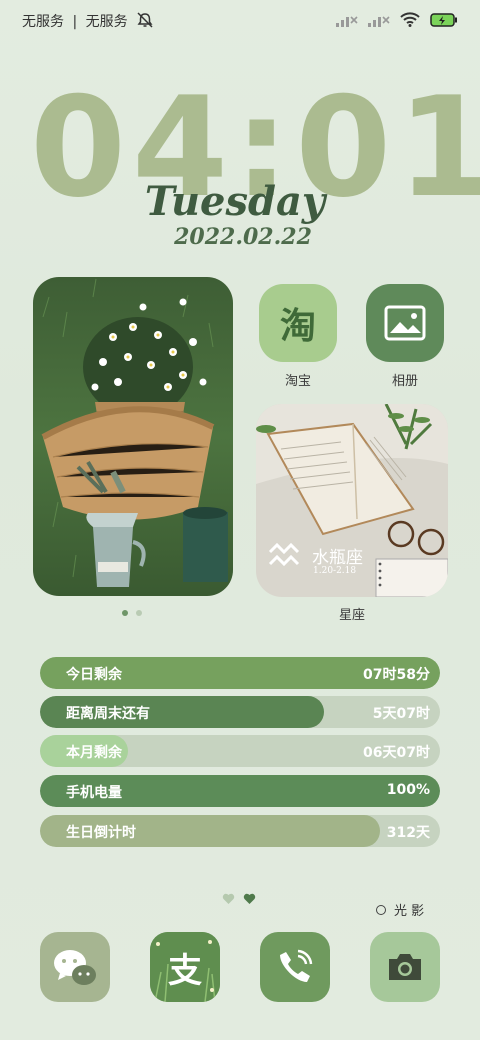  What do you see at coordinates (397, 21) in the screenshot?
I see `status-icons` at bounding box center [397, 21].